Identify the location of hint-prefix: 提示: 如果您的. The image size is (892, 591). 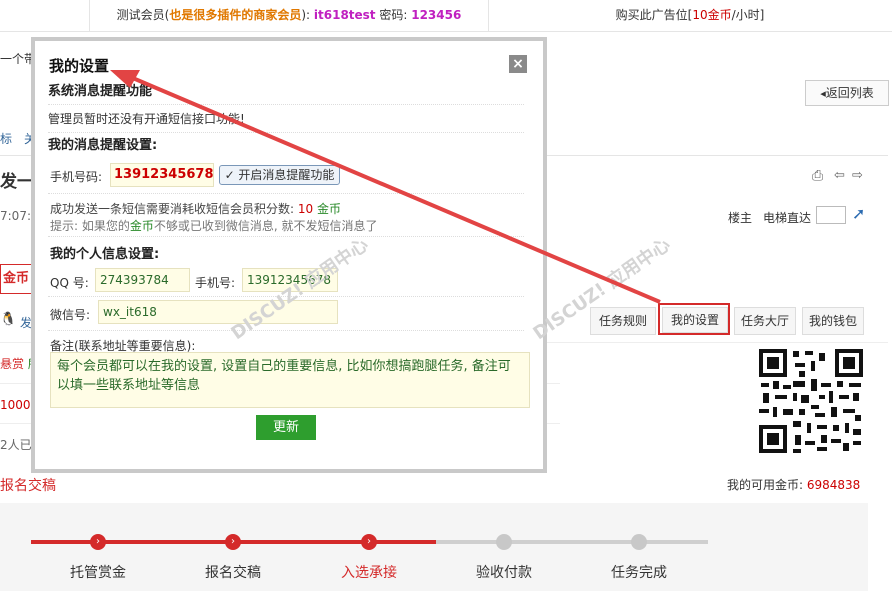
(90, 226).